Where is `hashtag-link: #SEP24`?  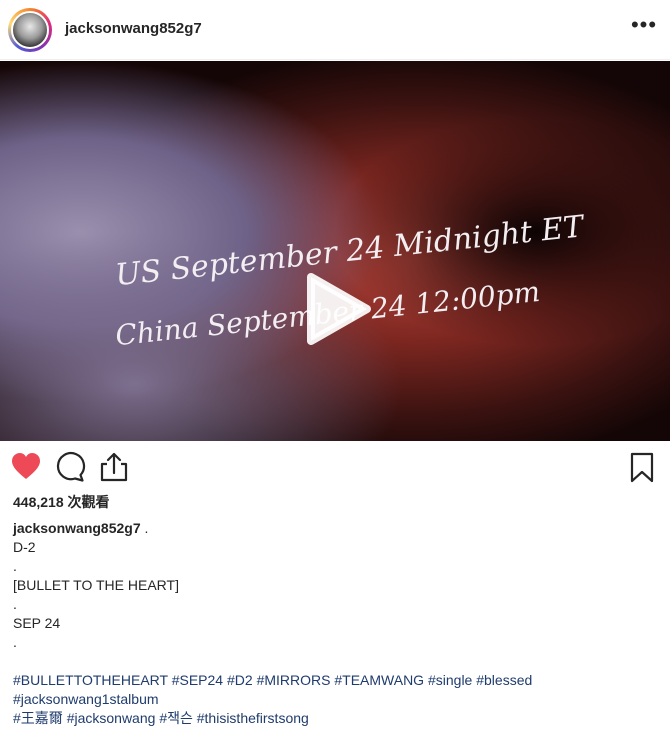
hashtag-link: #SEP24 is located at coordinates (197, 680).